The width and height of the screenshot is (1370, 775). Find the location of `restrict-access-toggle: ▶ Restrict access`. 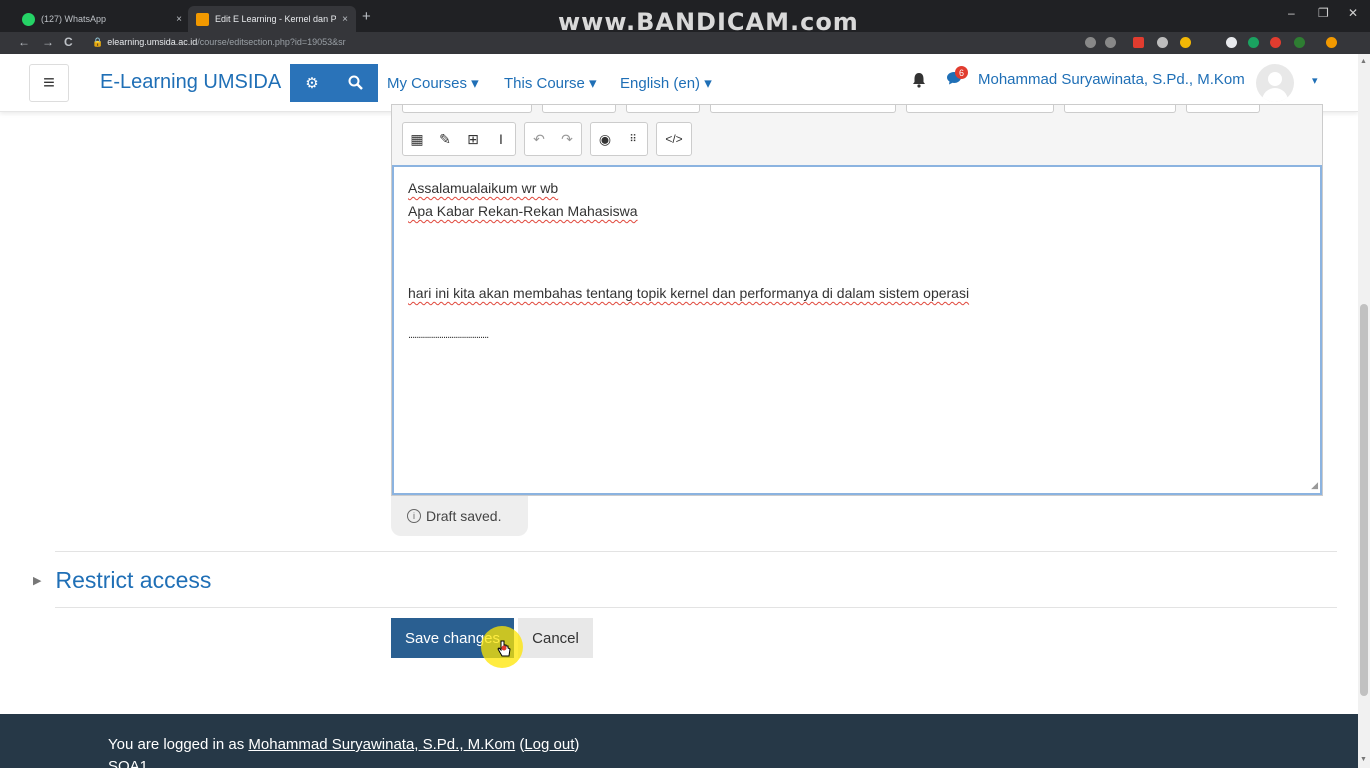

restrict-access-toggle: ▶ Restrict access is located at coordinates (122, 580).